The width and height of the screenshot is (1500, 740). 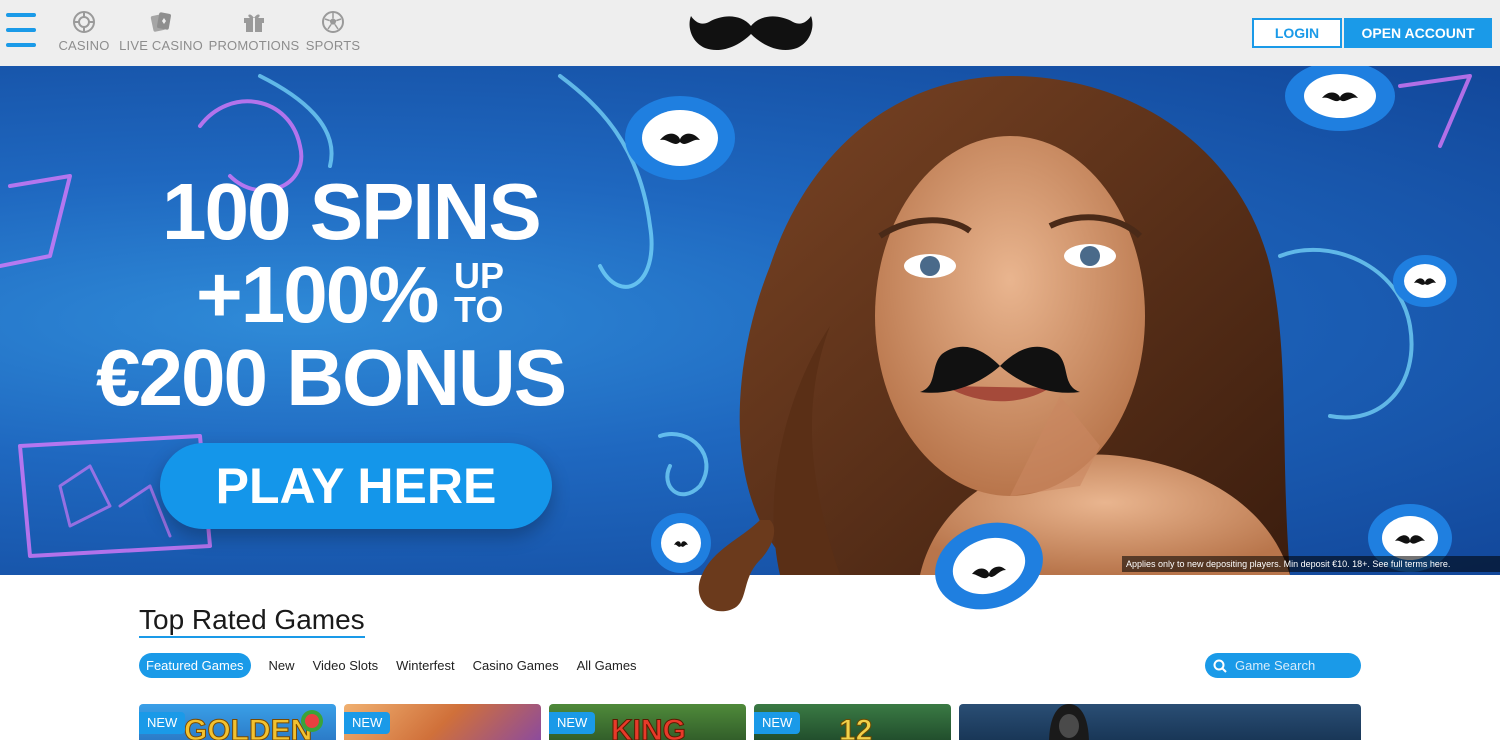 What do you see at coordinates (736, 566) in the screenshot?
I see `hair-curl-image` at bounding box center [736, 566].